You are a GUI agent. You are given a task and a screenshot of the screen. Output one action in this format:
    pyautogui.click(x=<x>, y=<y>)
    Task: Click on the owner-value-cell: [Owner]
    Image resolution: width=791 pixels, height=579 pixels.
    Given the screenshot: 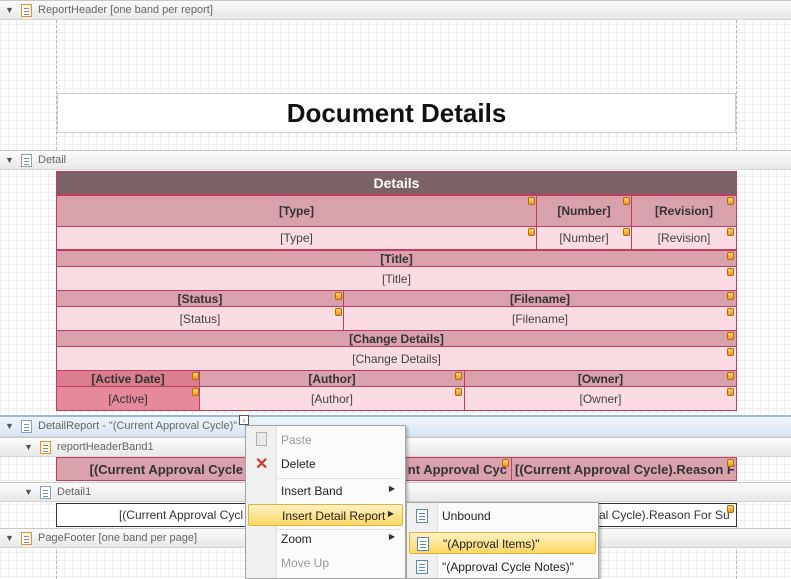 What is the action you would take?
    pyautogui.click(x=600, y=398)
    